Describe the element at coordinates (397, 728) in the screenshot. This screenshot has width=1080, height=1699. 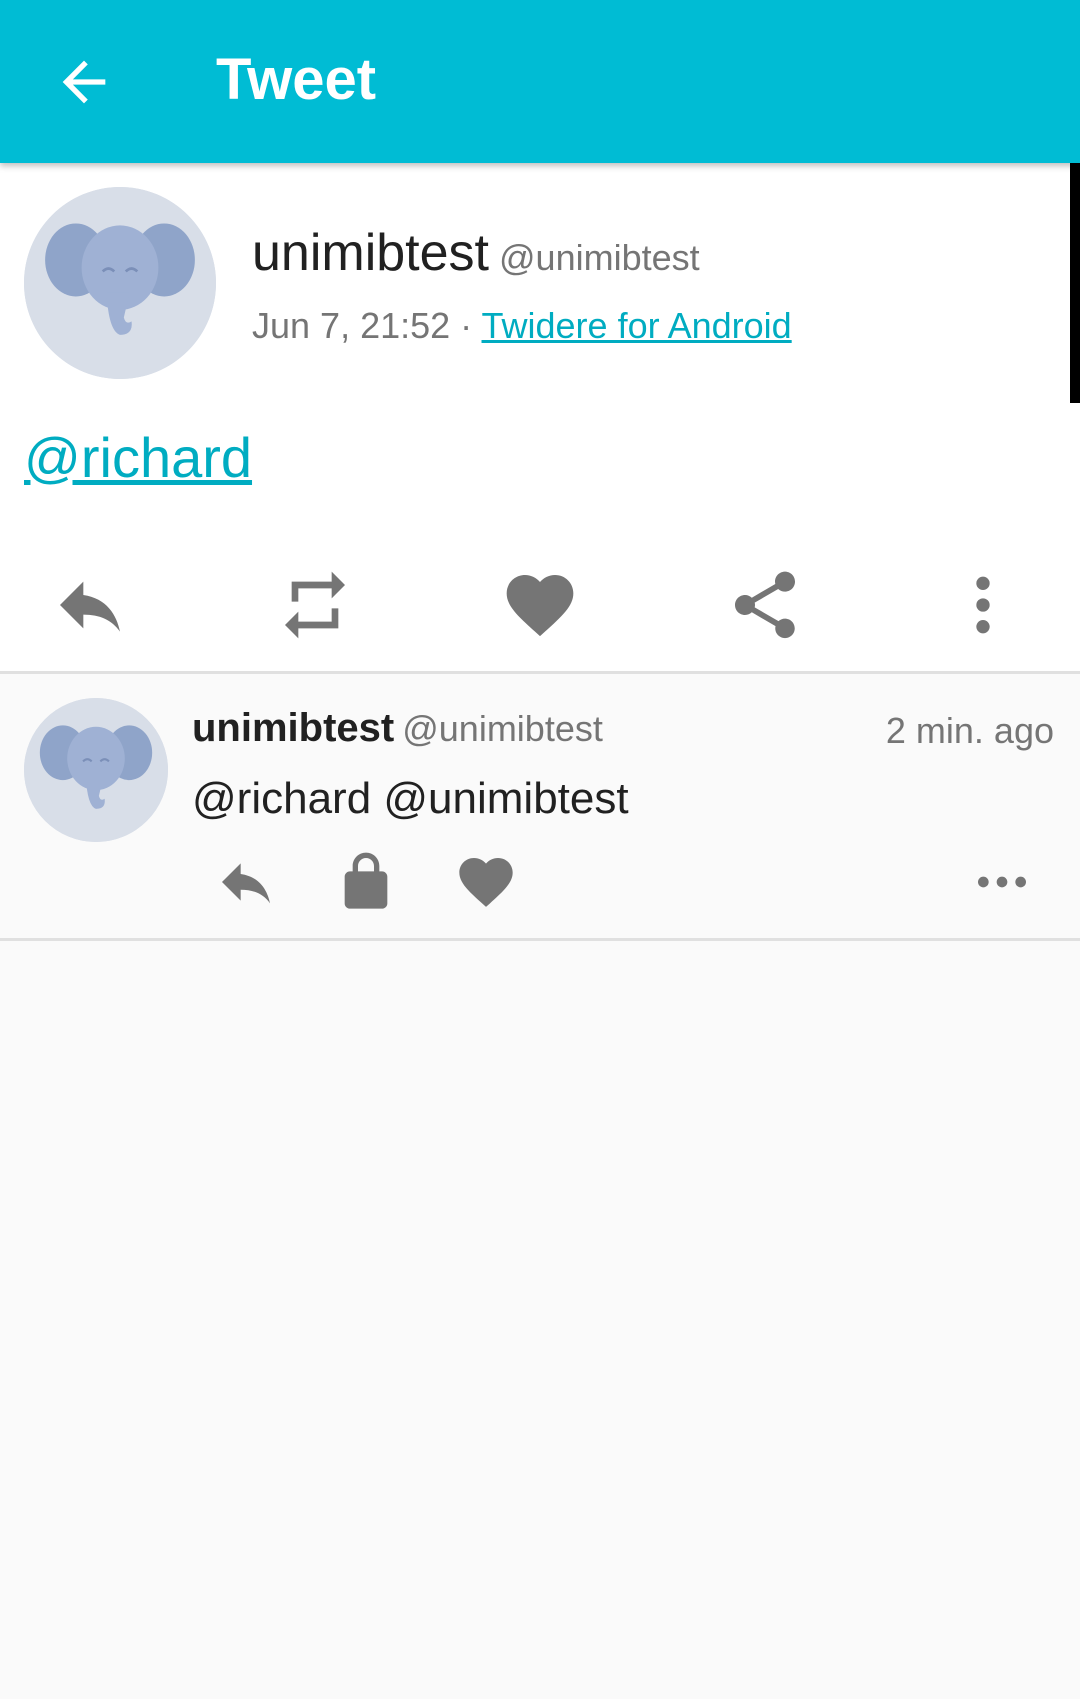
I see `reply-name-row: unimibtest @unimibtest` at that location.